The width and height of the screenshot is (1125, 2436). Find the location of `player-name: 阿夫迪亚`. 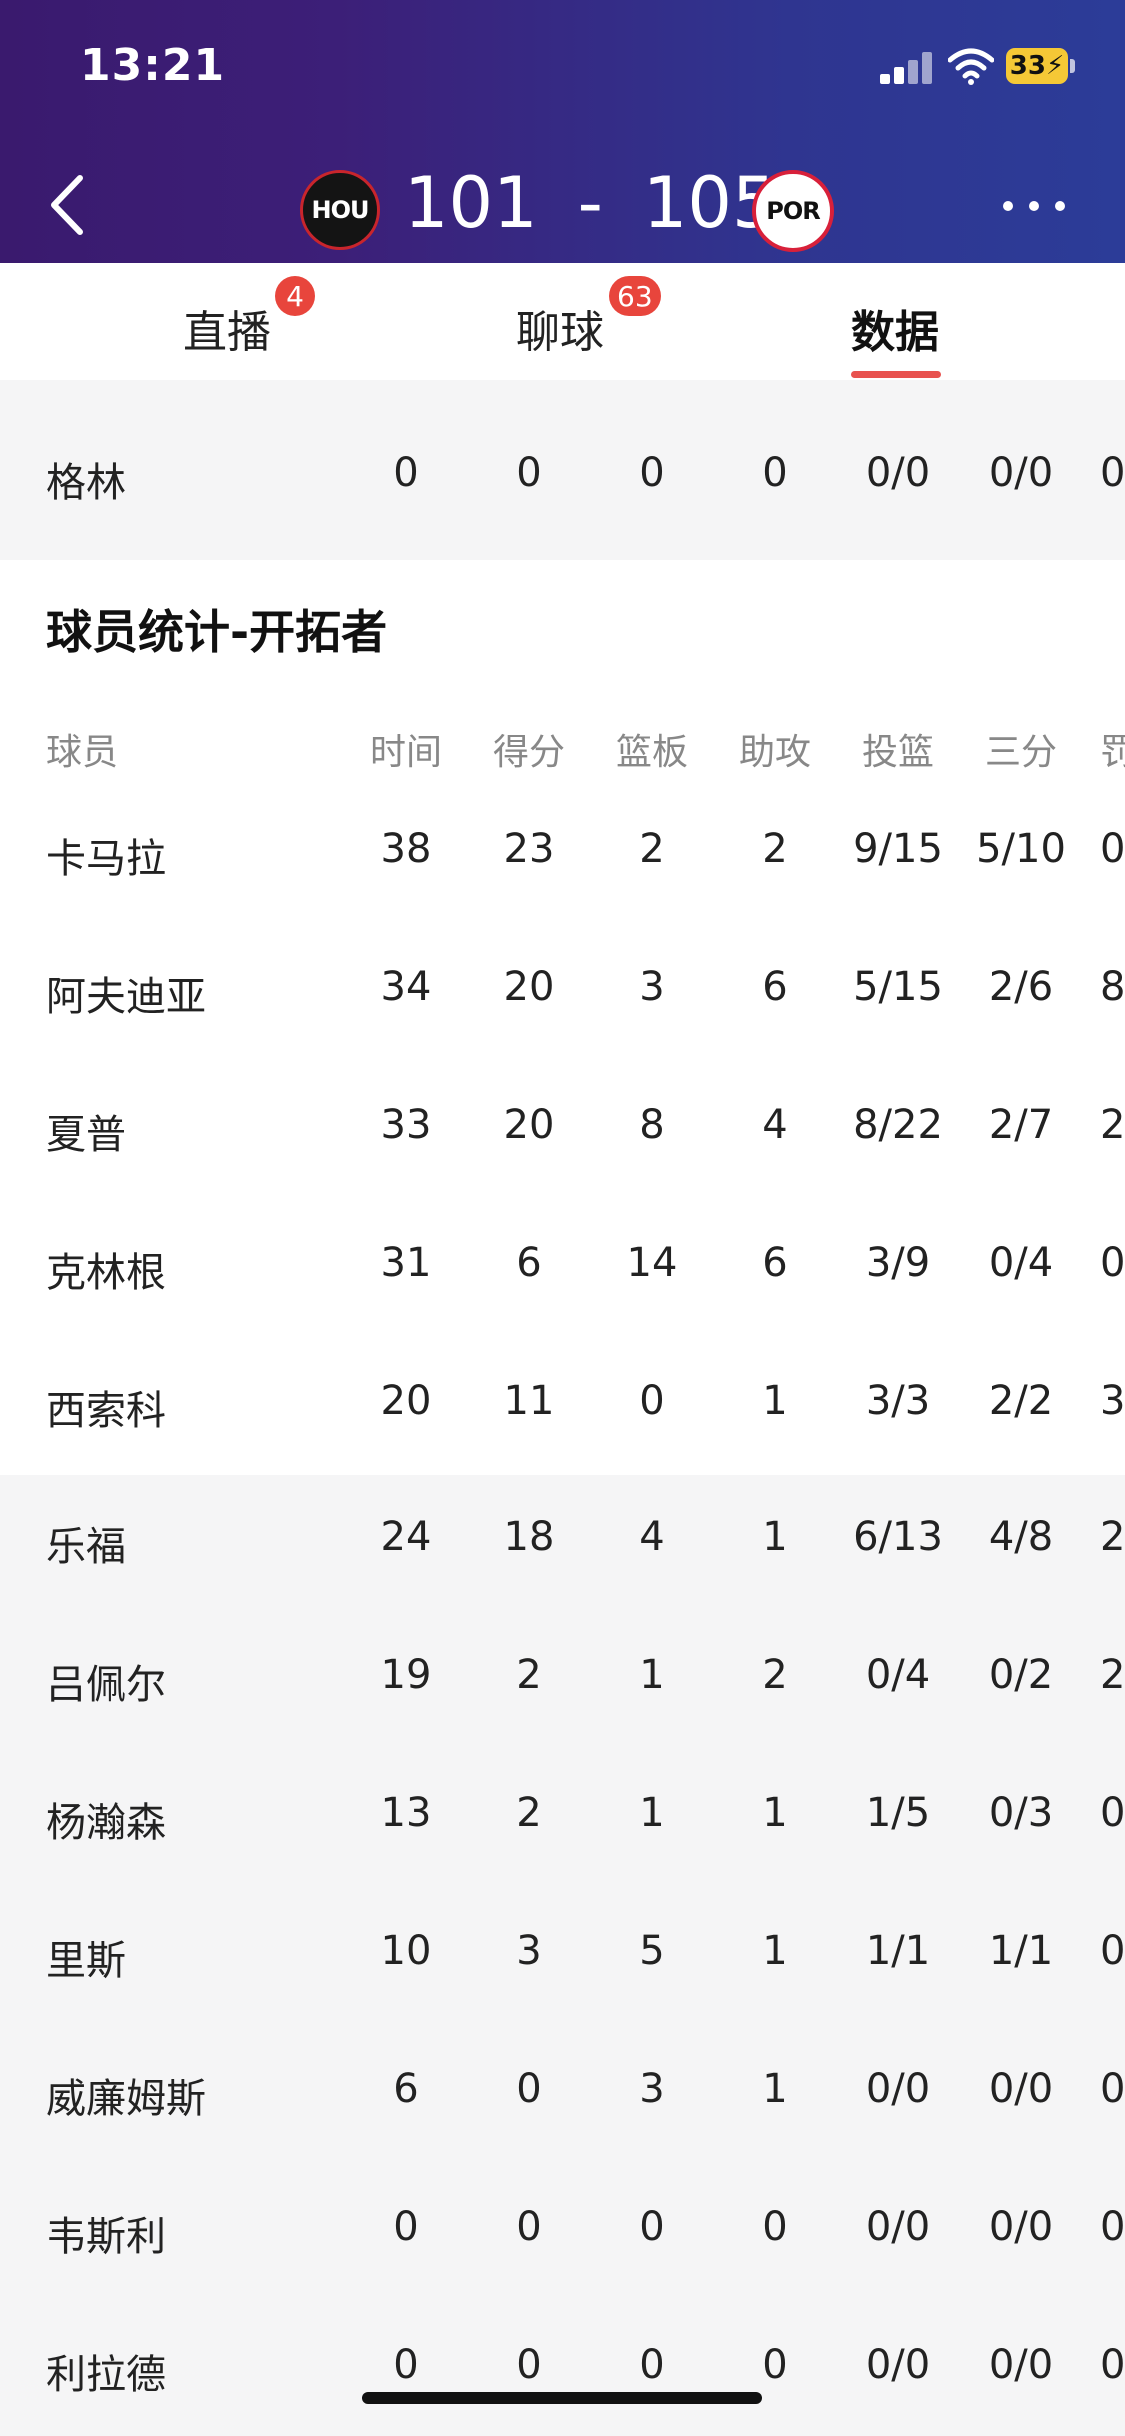

player-name: 阿夫迪亚 is located at coordinates (126, 997).